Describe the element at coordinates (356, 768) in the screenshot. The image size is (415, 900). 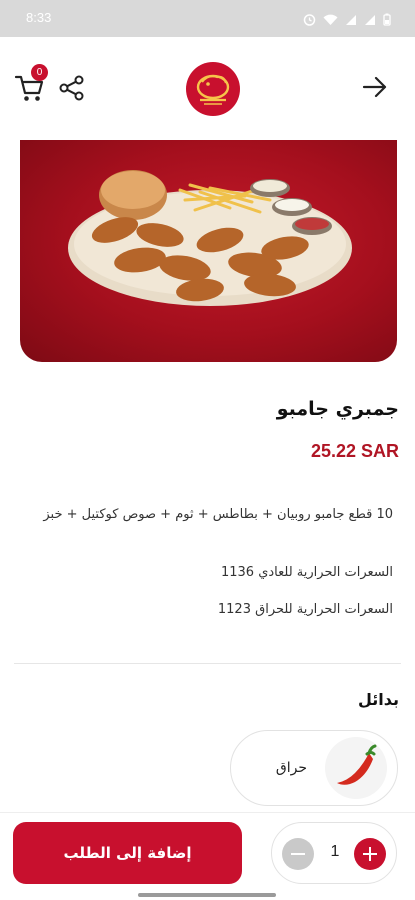
I see `chili-pepper-icon` at that location.